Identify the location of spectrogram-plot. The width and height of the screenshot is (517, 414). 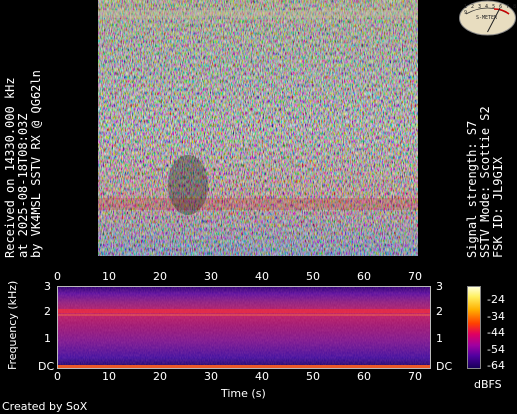
(244, 327).